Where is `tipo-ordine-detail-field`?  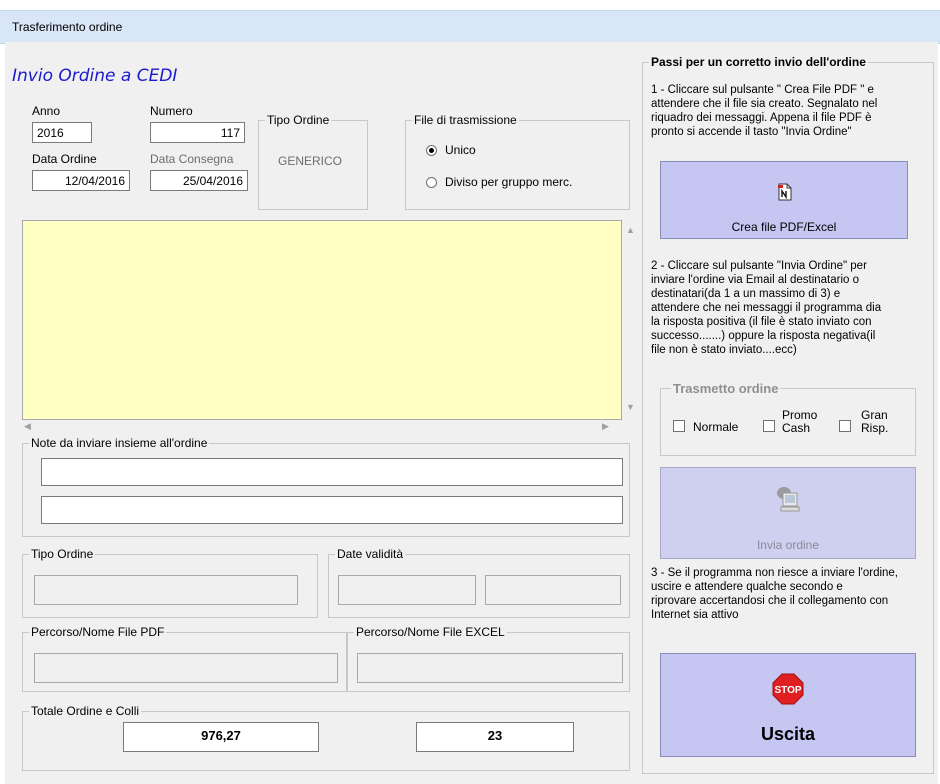
tipo-ordine-detail-field is located at coordinates (166, 590).